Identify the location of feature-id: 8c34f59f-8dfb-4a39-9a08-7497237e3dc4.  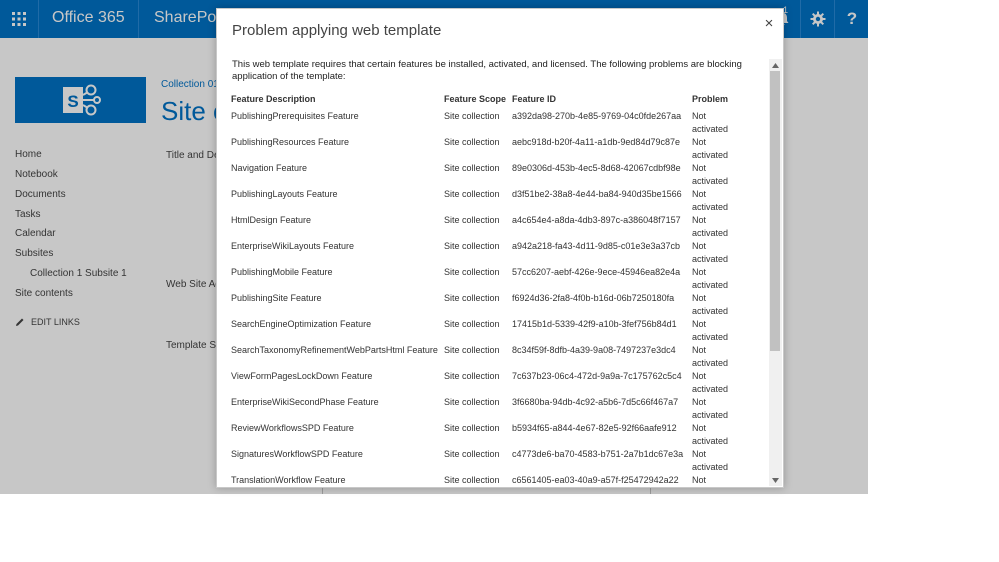
(594, 350).